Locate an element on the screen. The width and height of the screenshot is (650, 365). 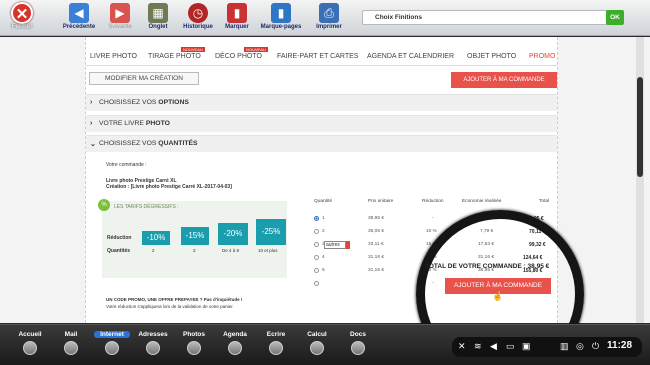
new-badge: NOUVEAU is located at coordinates (193, 49).